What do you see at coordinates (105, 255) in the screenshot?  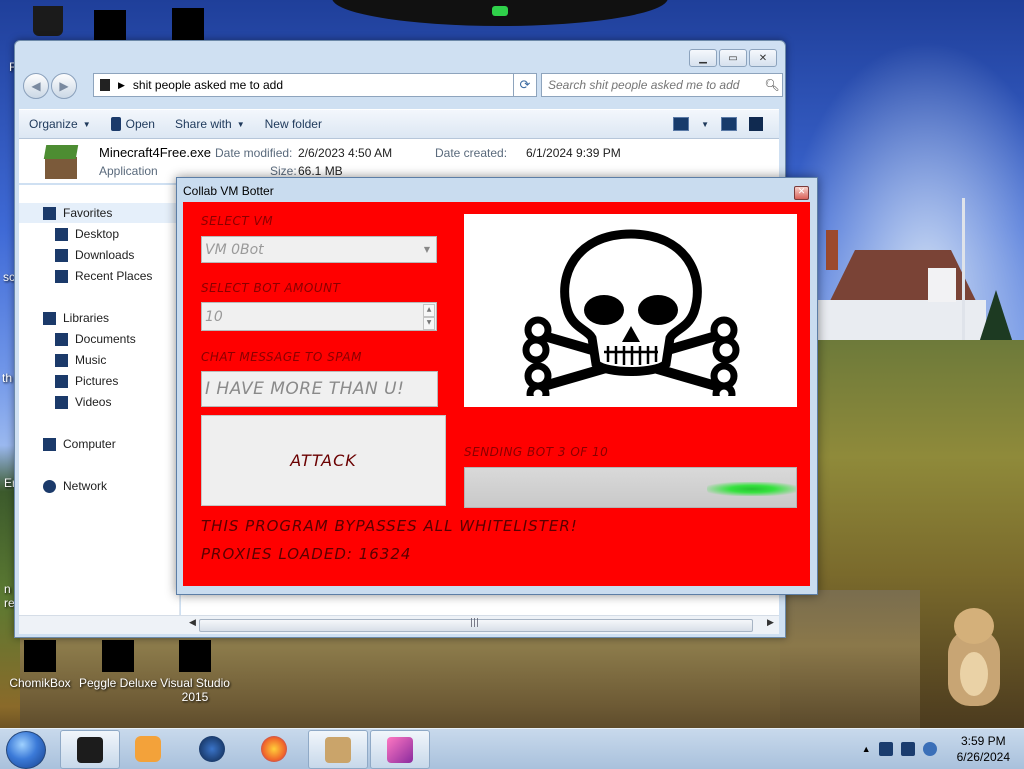 I see `nav-label: Downloads` at bounding box center [105, 255].